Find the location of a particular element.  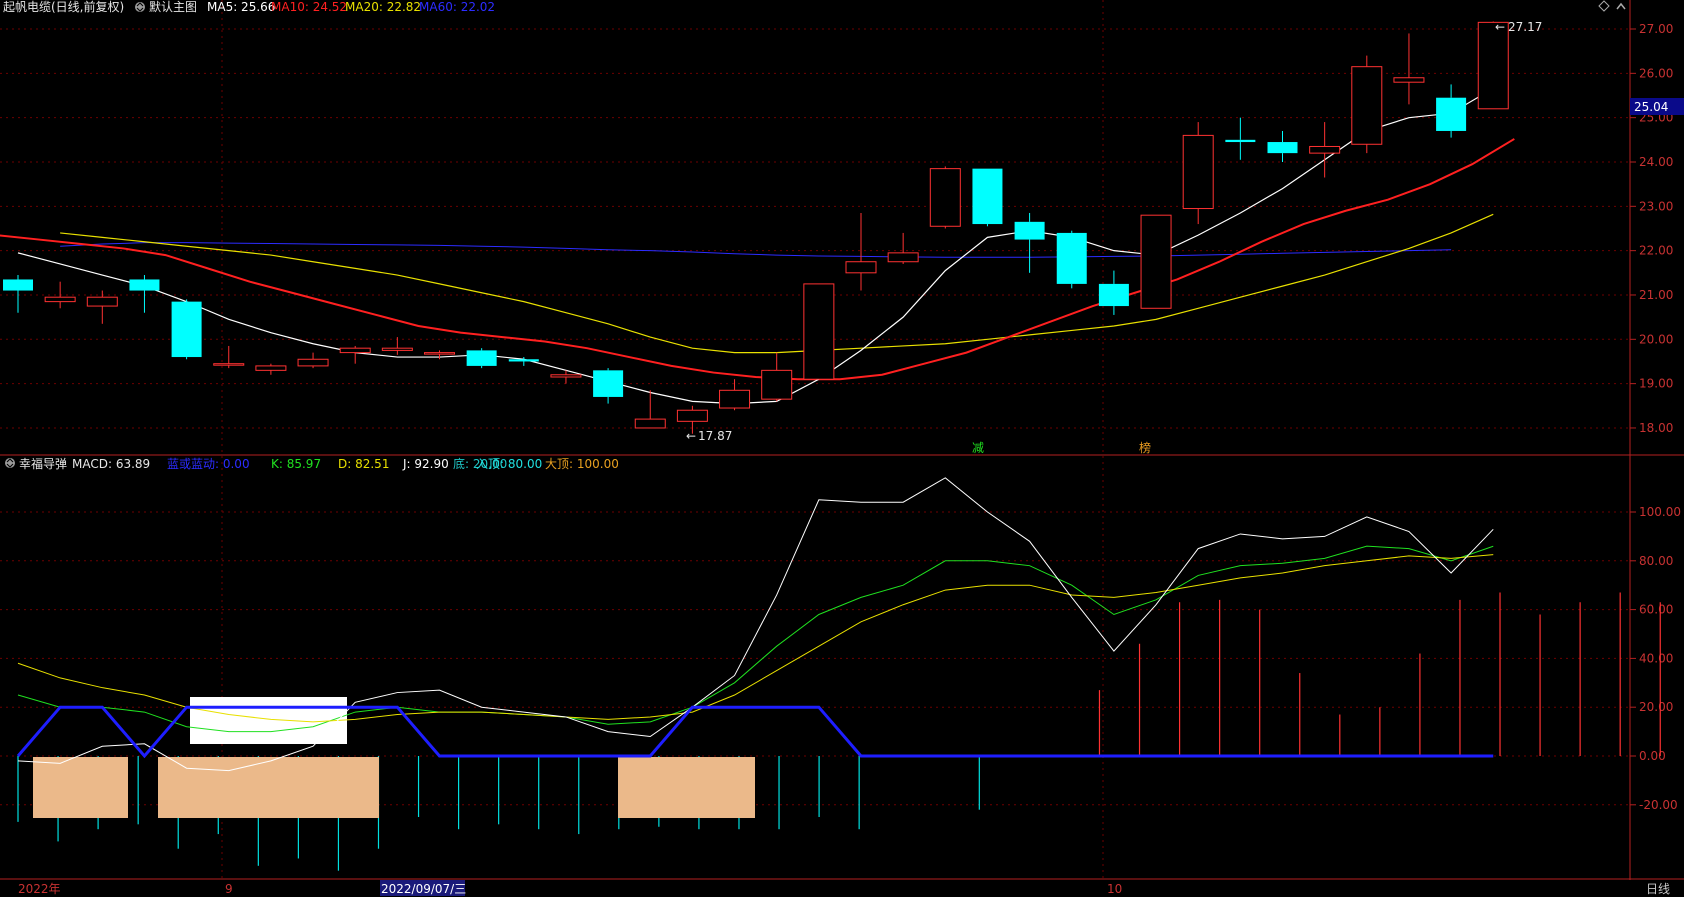

chevron-up-down-icon is located at coordinates (140, 7).